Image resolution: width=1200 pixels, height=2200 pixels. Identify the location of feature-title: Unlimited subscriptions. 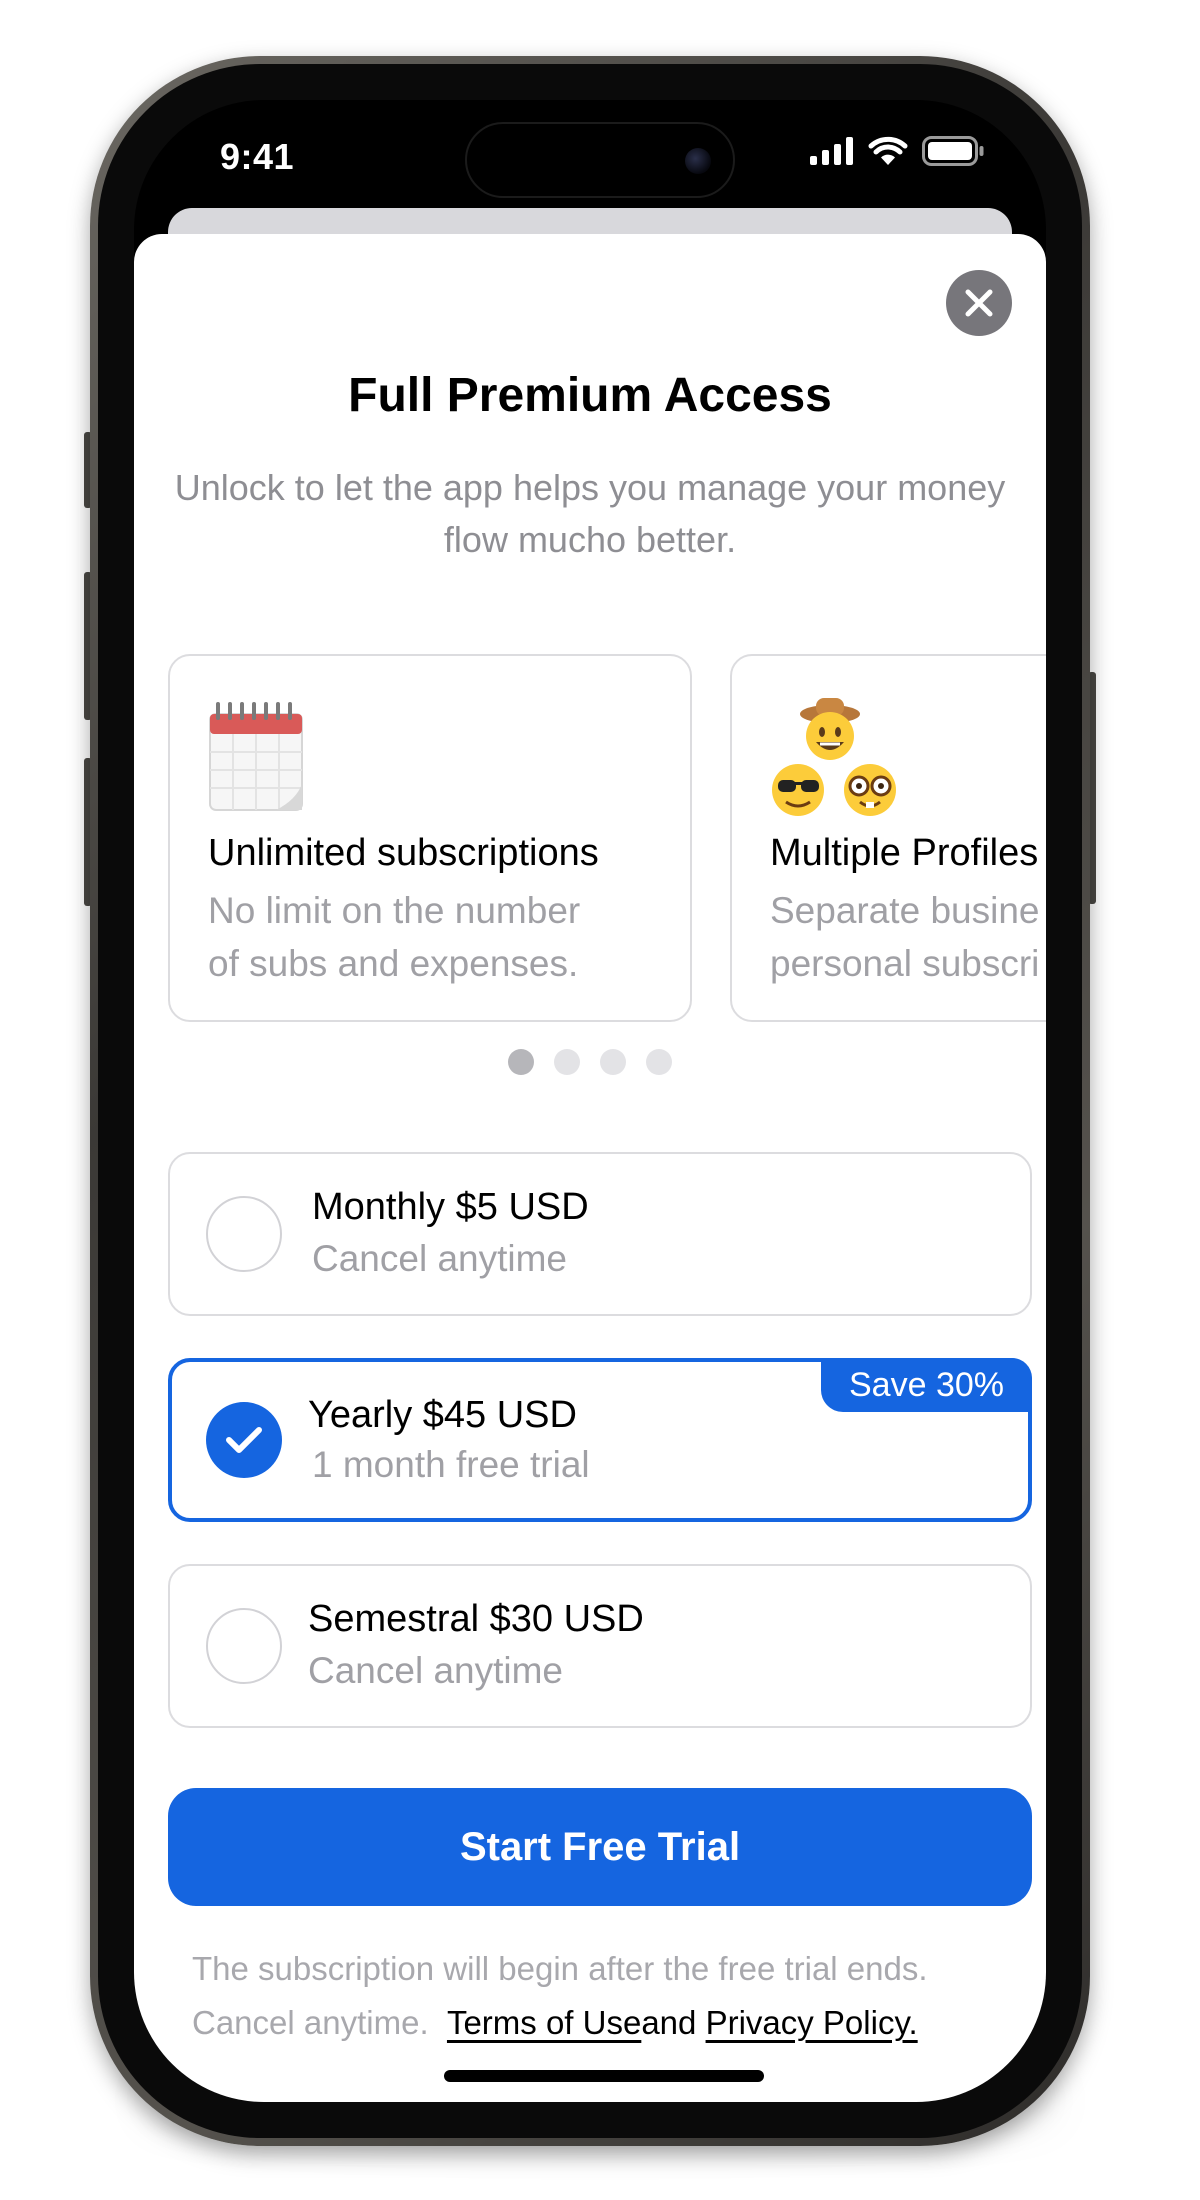
(403, 853).